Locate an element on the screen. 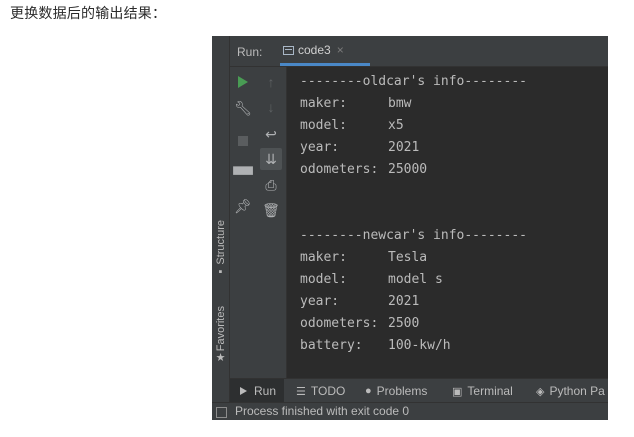 The height and width of the screenshot is (437, 634). trash-icon: 🗑︎ is located at coordinates (271, 210).